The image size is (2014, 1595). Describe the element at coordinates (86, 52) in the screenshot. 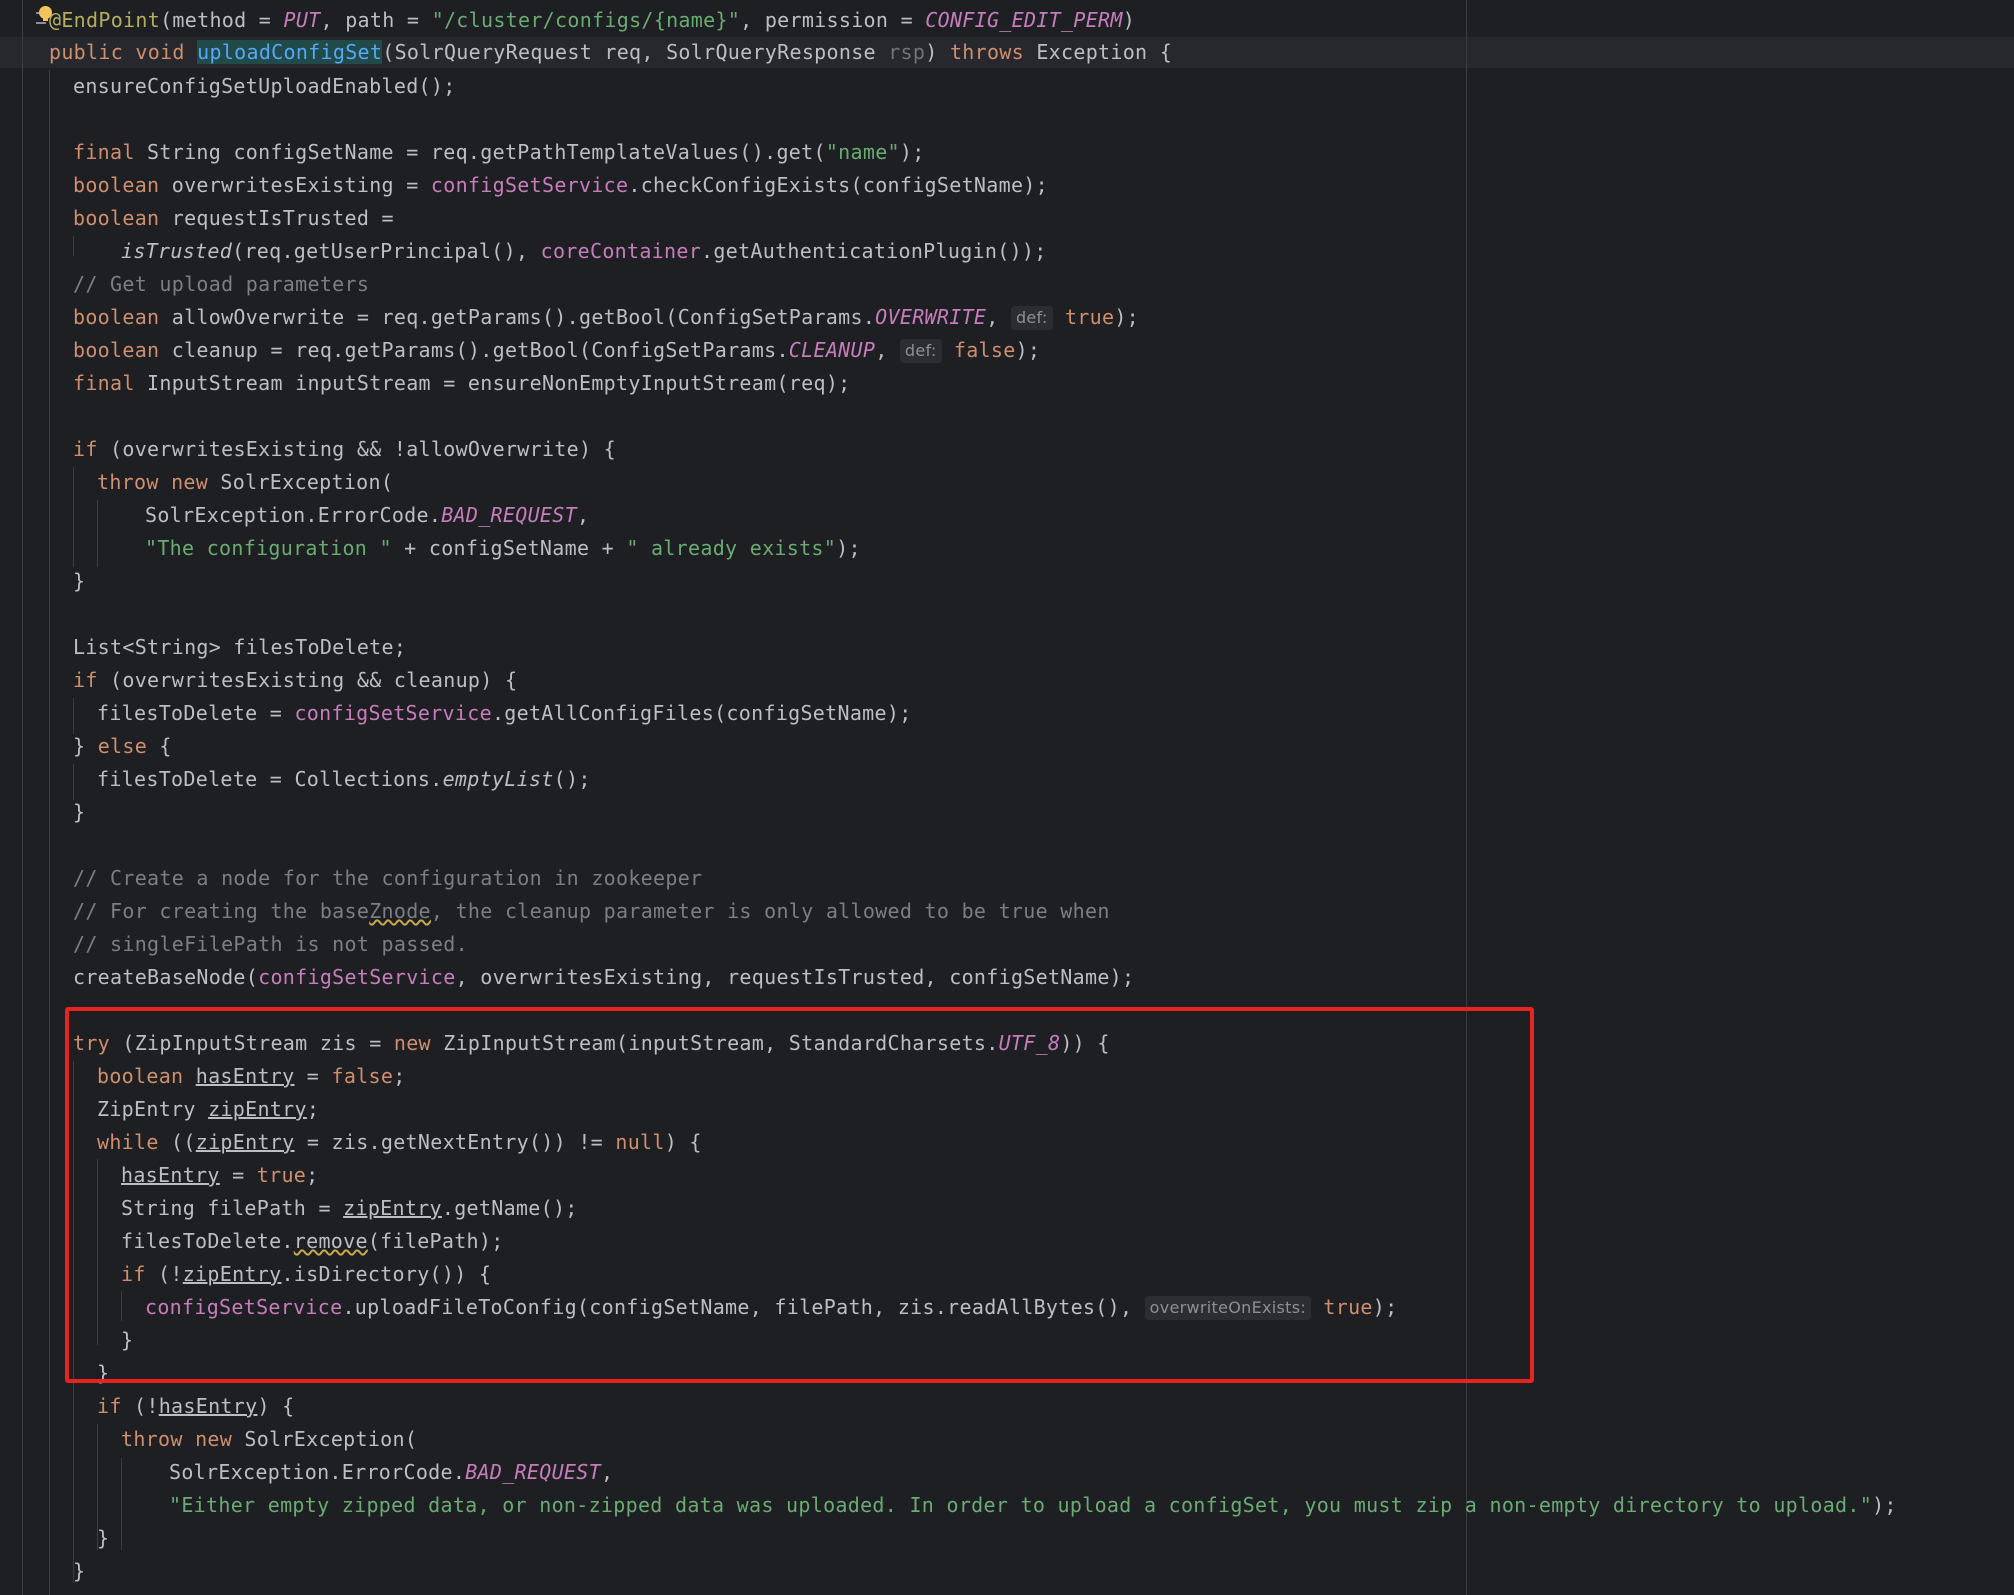

I see `code-token: public` at that location.